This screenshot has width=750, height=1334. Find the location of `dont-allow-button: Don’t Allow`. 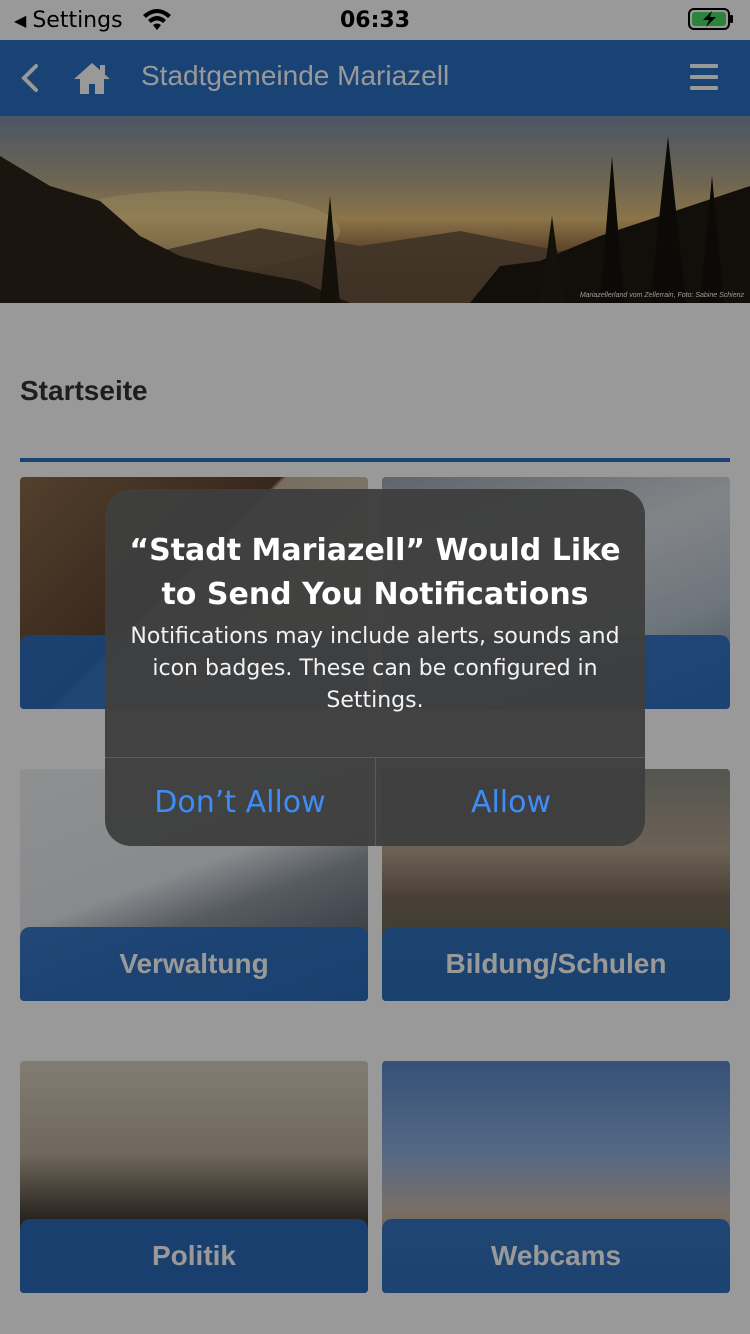

dont-allow-button: Don’t Allow is located at coordinates (240, 802).